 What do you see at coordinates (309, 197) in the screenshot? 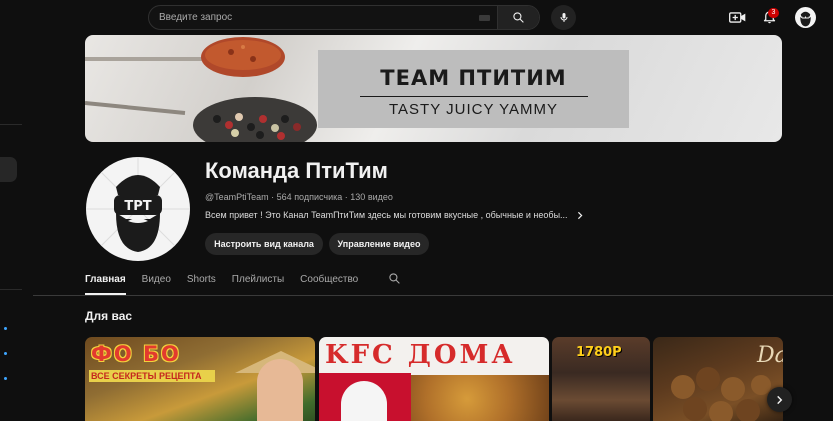
I see `subscriber-count: 564 подписчика` at bounding box center [309, 197].